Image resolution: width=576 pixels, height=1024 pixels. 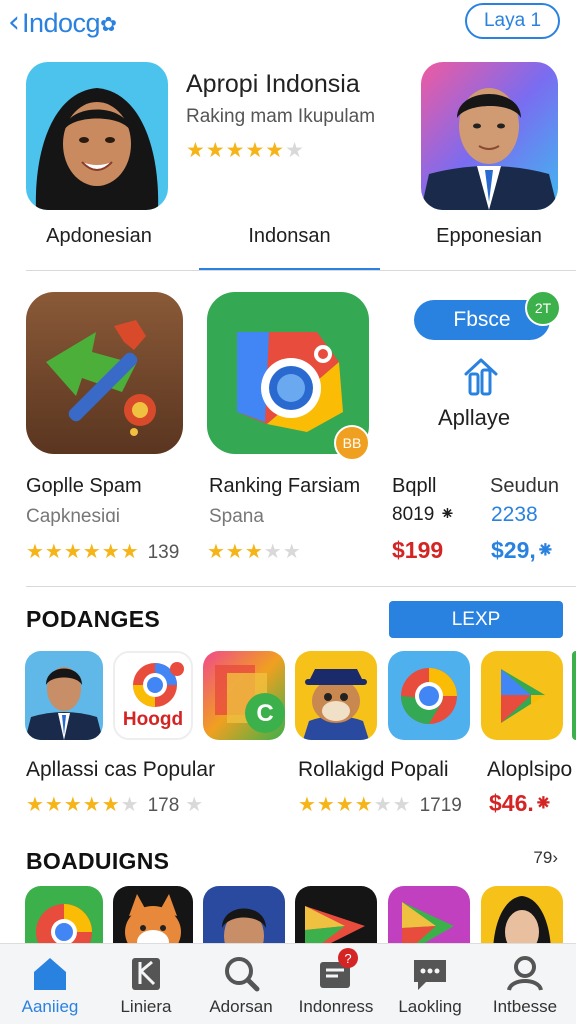 I want to click on popular-app-rating: ★★★★★★ 178 ★, so click(x=115, y=805).